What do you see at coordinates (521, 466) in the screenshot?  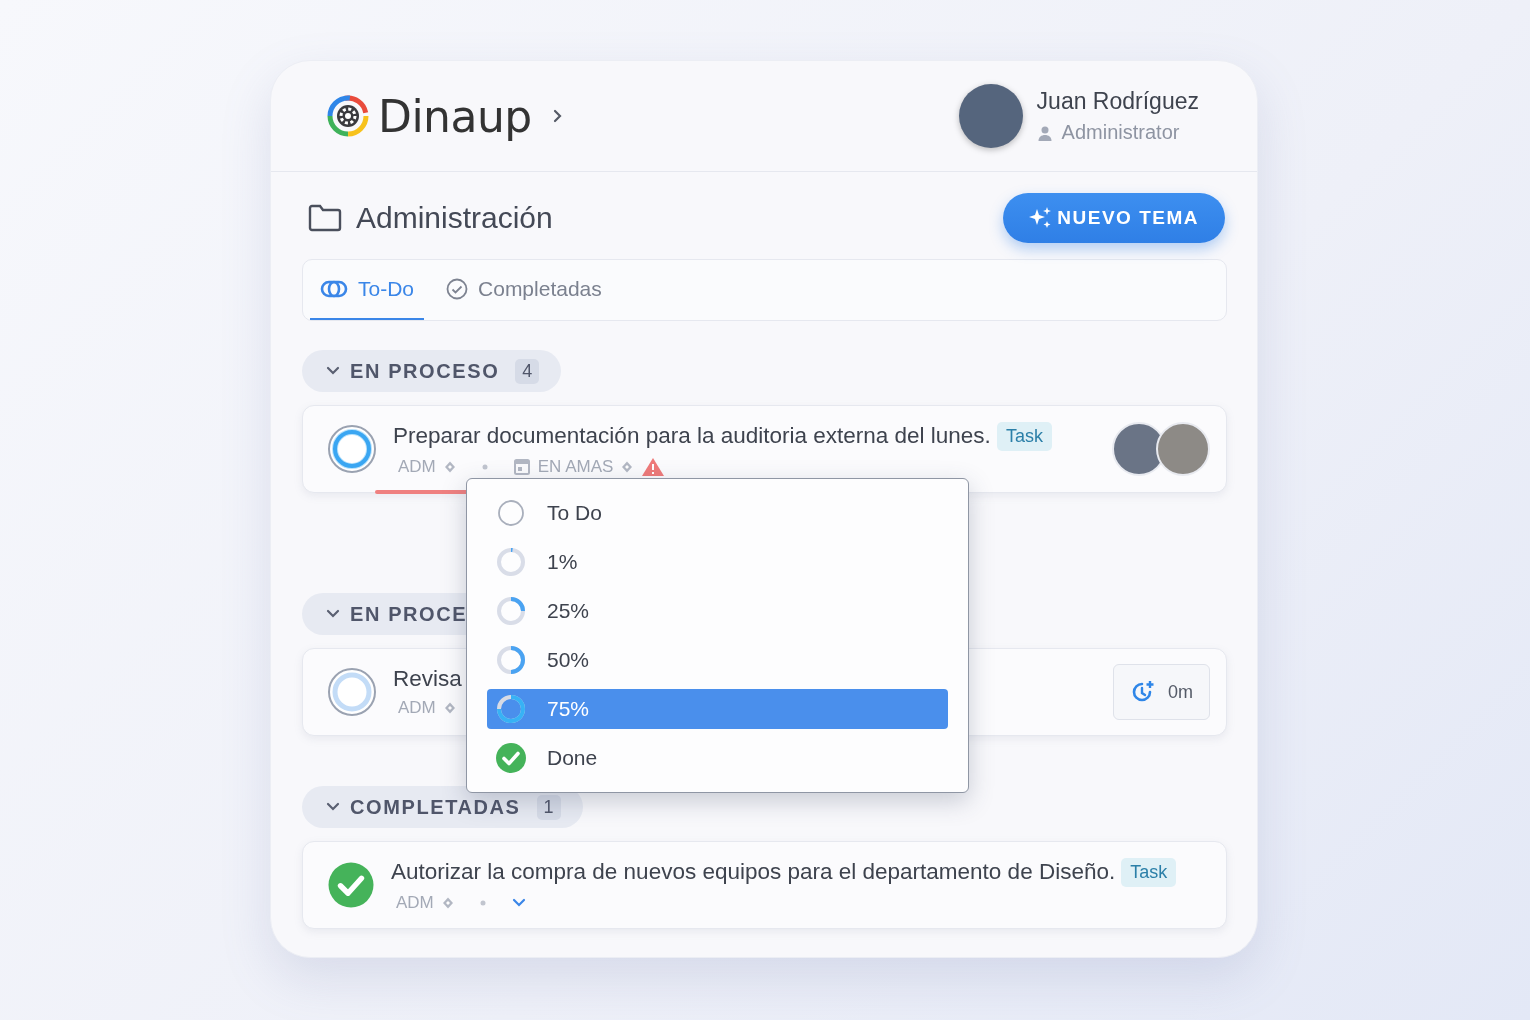 I see `calendar-icon` at bounding box center [521, 466].